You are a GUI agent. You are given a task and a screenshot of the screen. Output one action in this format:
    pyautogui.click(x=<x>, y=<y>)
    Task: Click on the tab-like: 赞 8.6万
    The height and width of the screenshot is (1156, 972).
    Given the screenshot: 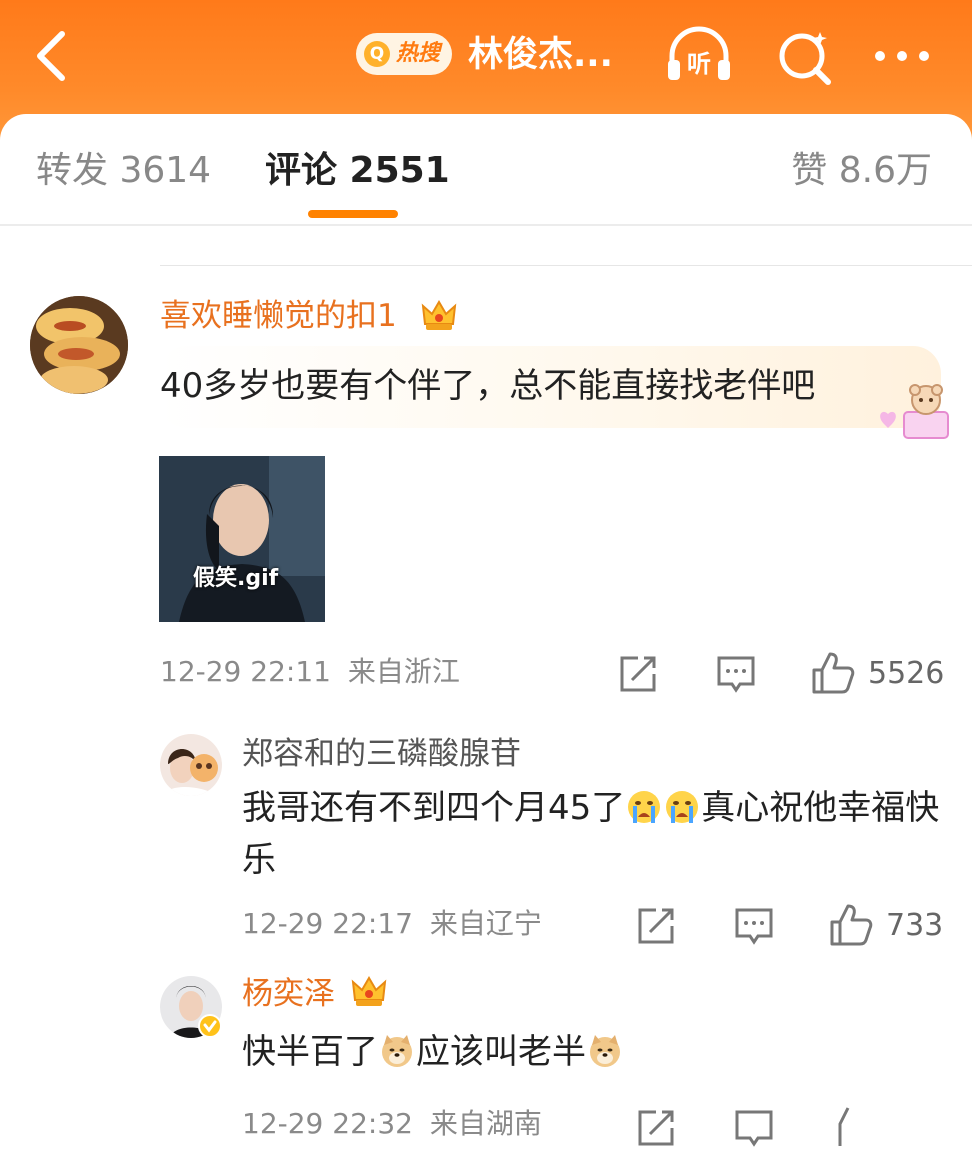 What is the action you would take?
    pyautogui.click(x=861, y=171)
    